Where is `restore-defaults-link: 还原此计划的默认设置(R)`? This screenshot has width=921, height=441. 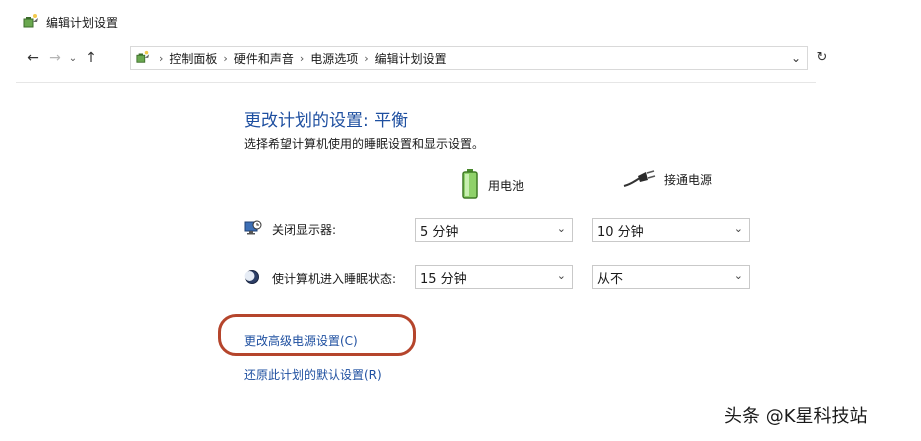 restore-defaults-link: 还原此计划的默认设置(R) is located at coordinates (313, 374).